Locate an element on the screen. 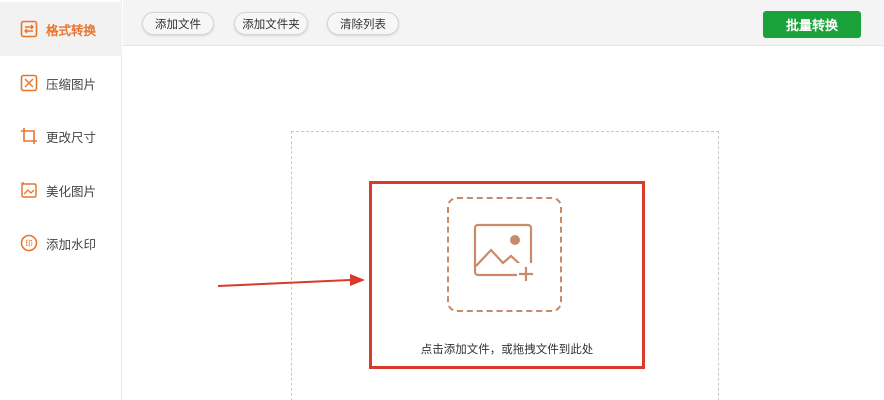 Image resolution: width=884 pixels, height=400 pixels. sidebar-item-label: 压缩图片 is located at coordinates (71, 84).